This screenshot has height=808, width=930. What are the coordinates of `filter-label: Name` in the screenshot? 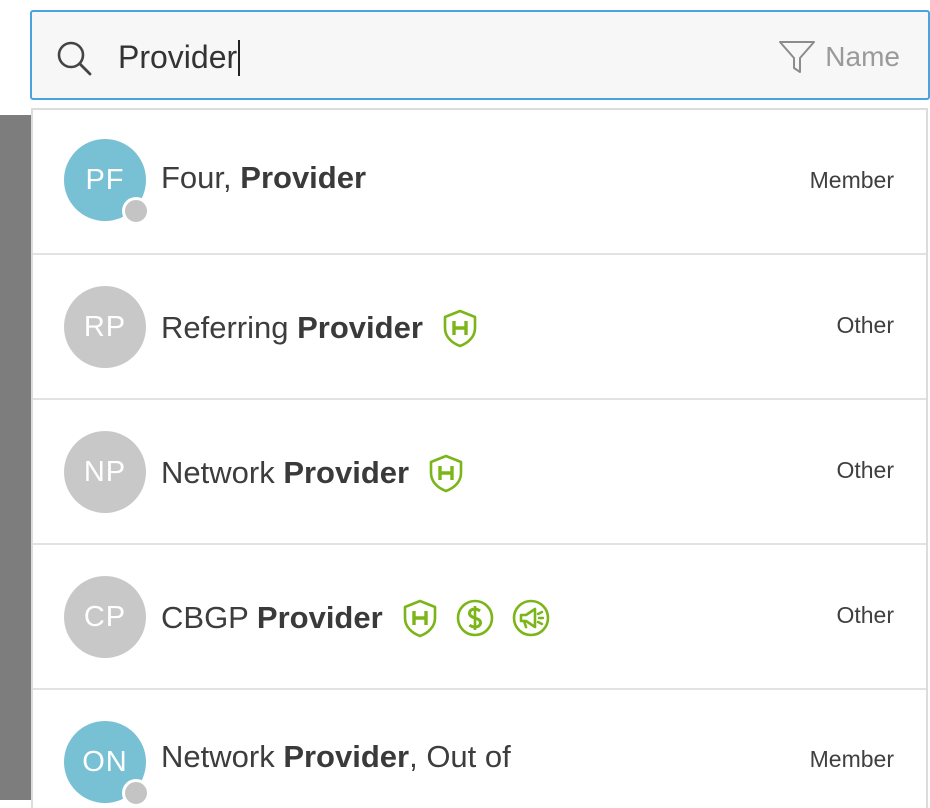 It's located at (862, 56).